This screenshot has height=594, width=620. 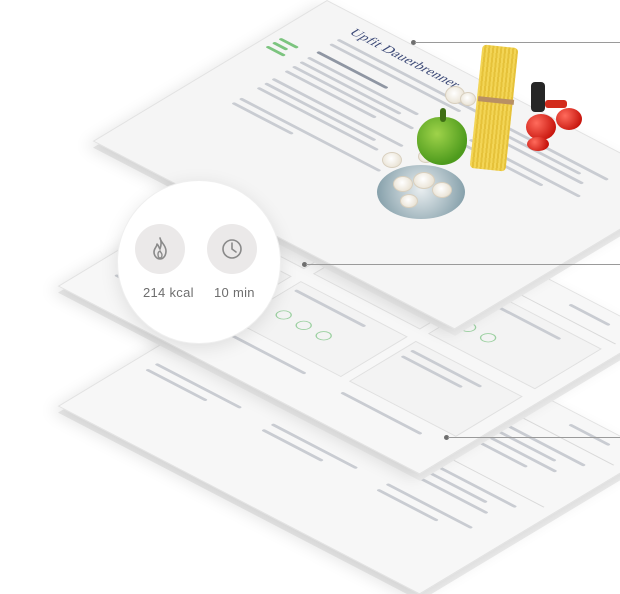 I want to click on bell-pepper, so click(x=442, y=141).